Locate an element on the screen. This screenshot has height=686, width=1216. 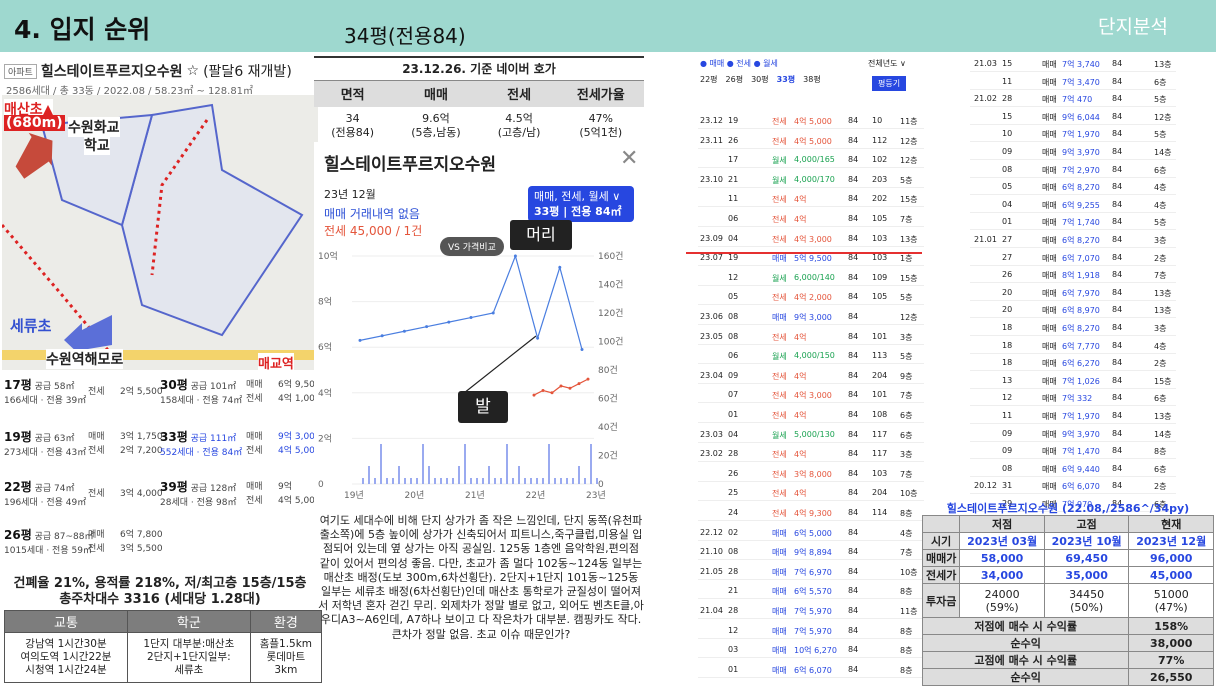
chart-filter-dropdown: 매매, 전세, 월세 ∨ 33평 | 전용 84㎡ is located at coordinates (581, 204).